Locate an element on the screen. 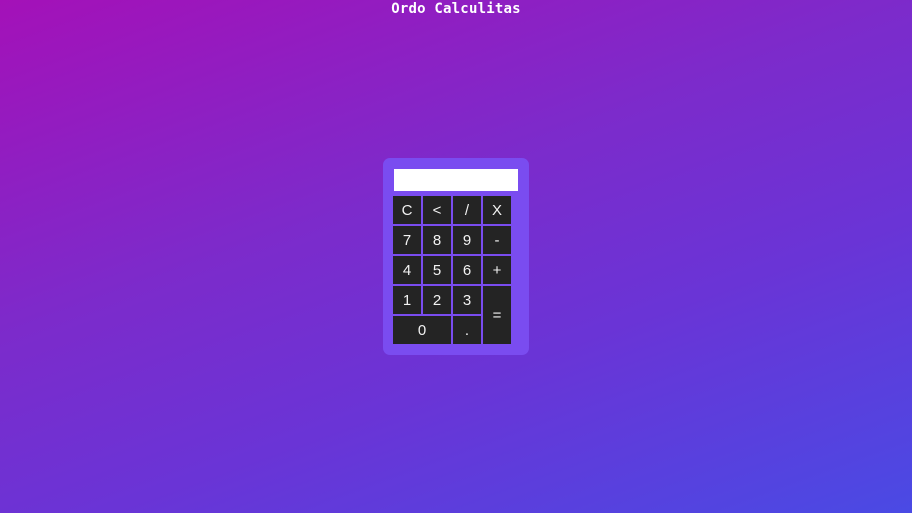  calculator: C < / X 7 8 9 - 4 5 6 + 1 2 3 = 0 . is located at coordinates (456, 256).